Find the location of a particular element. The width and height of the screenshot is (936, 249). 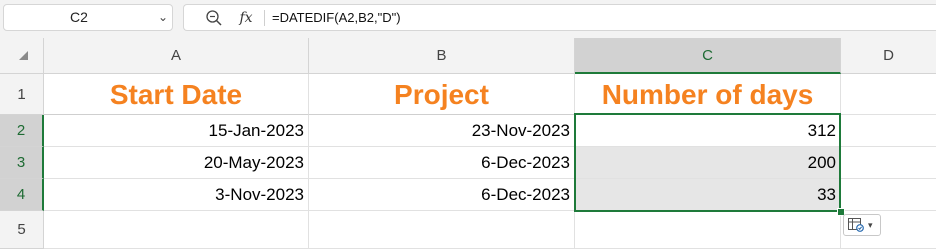

cell-a5 is located at coordinates (176, 230).